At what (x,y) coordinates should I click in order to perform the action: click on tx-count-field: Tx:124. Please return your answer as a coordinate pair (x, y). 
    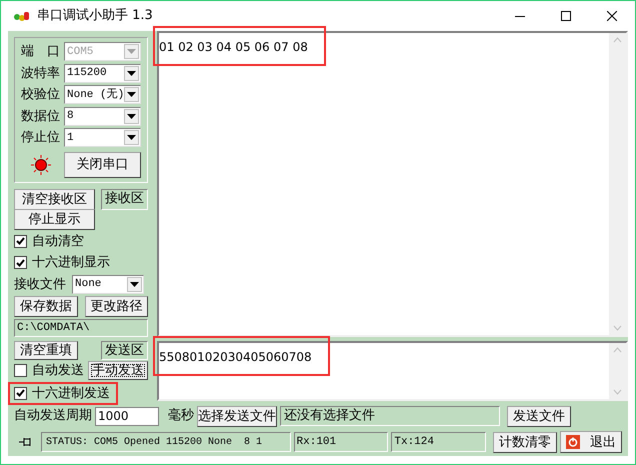
    Looking at the image, I should click on (438, 442).